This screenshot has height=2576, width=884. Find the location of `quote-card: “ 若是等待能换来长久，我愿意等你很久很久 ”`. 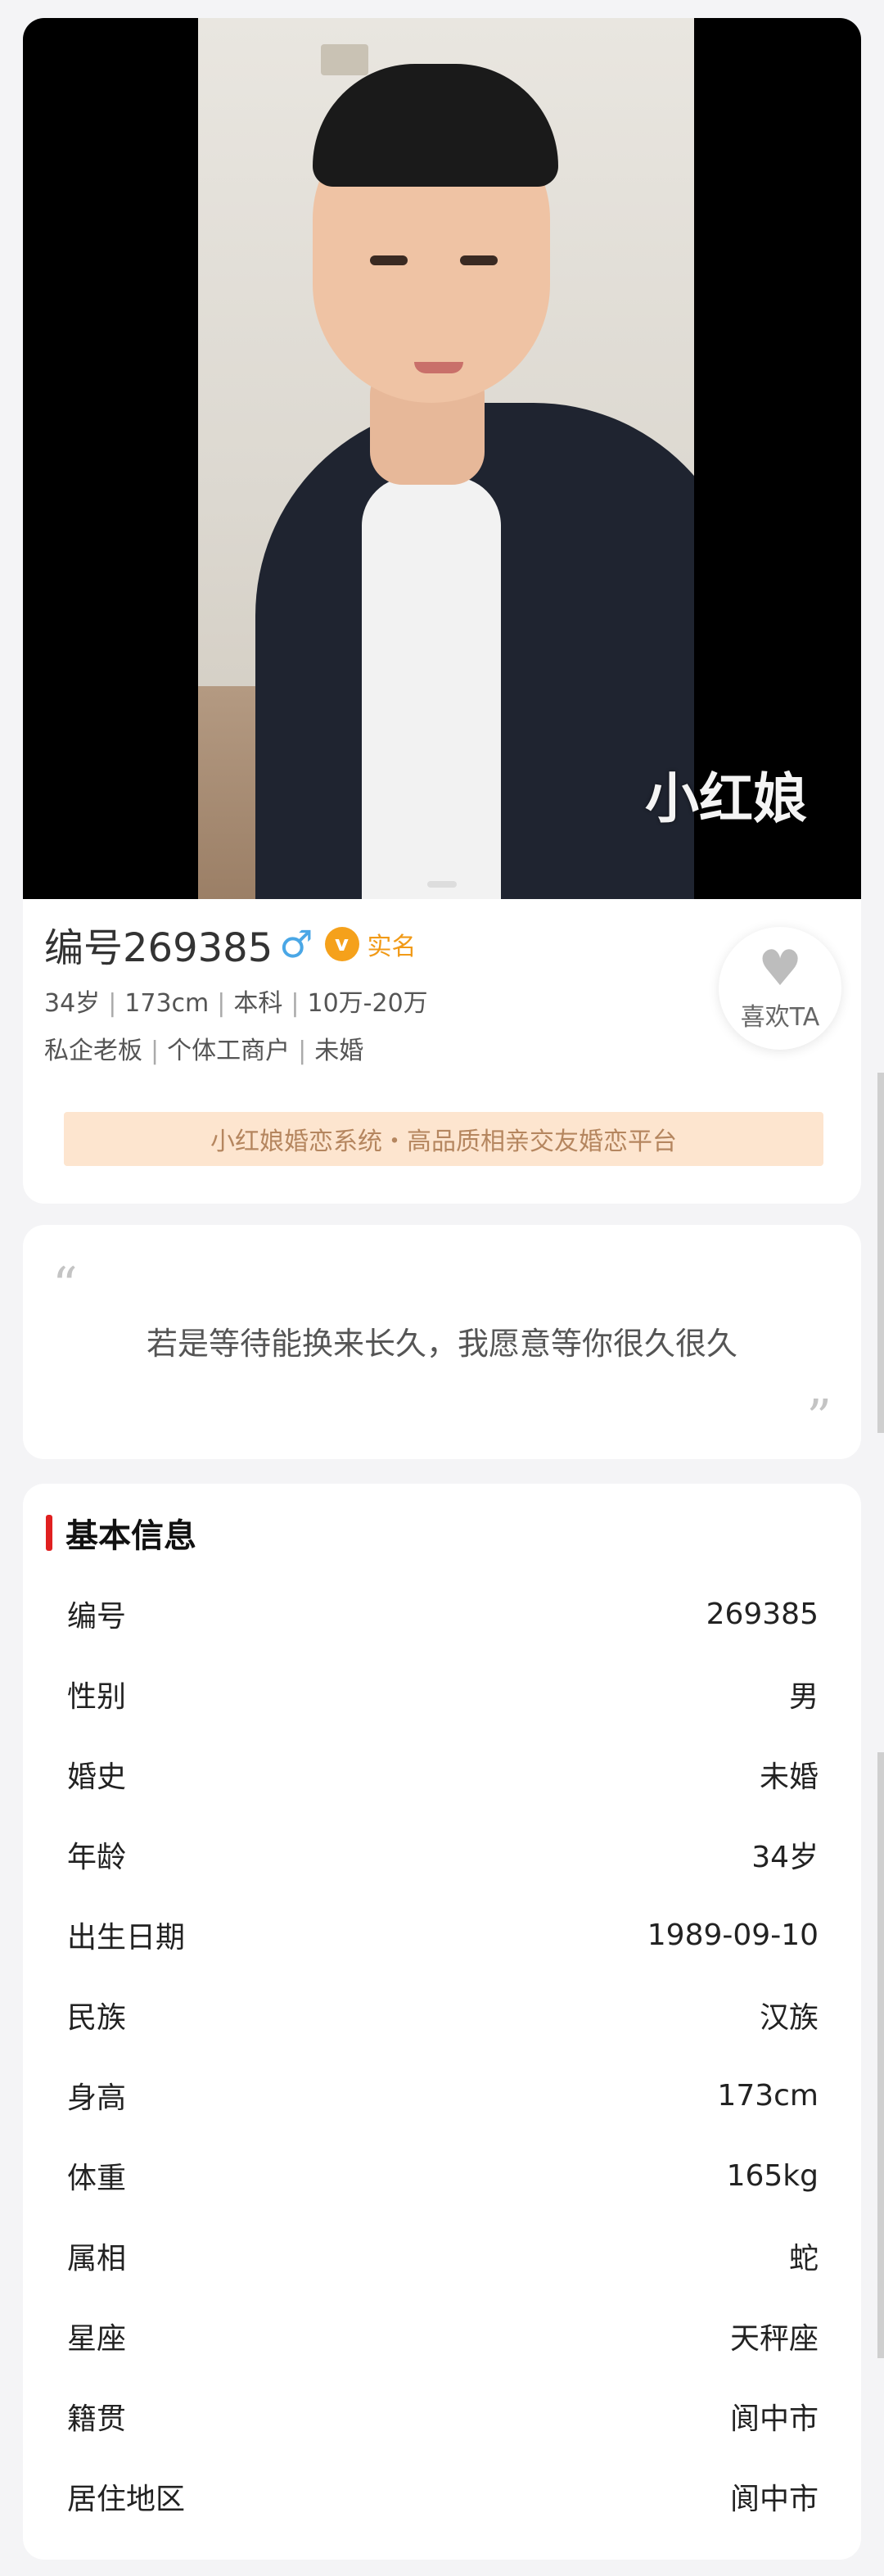

quote-card: “ 若是等待能换来长久，我愿意等你很久很久 ” is located at coordinates (442, 1342).